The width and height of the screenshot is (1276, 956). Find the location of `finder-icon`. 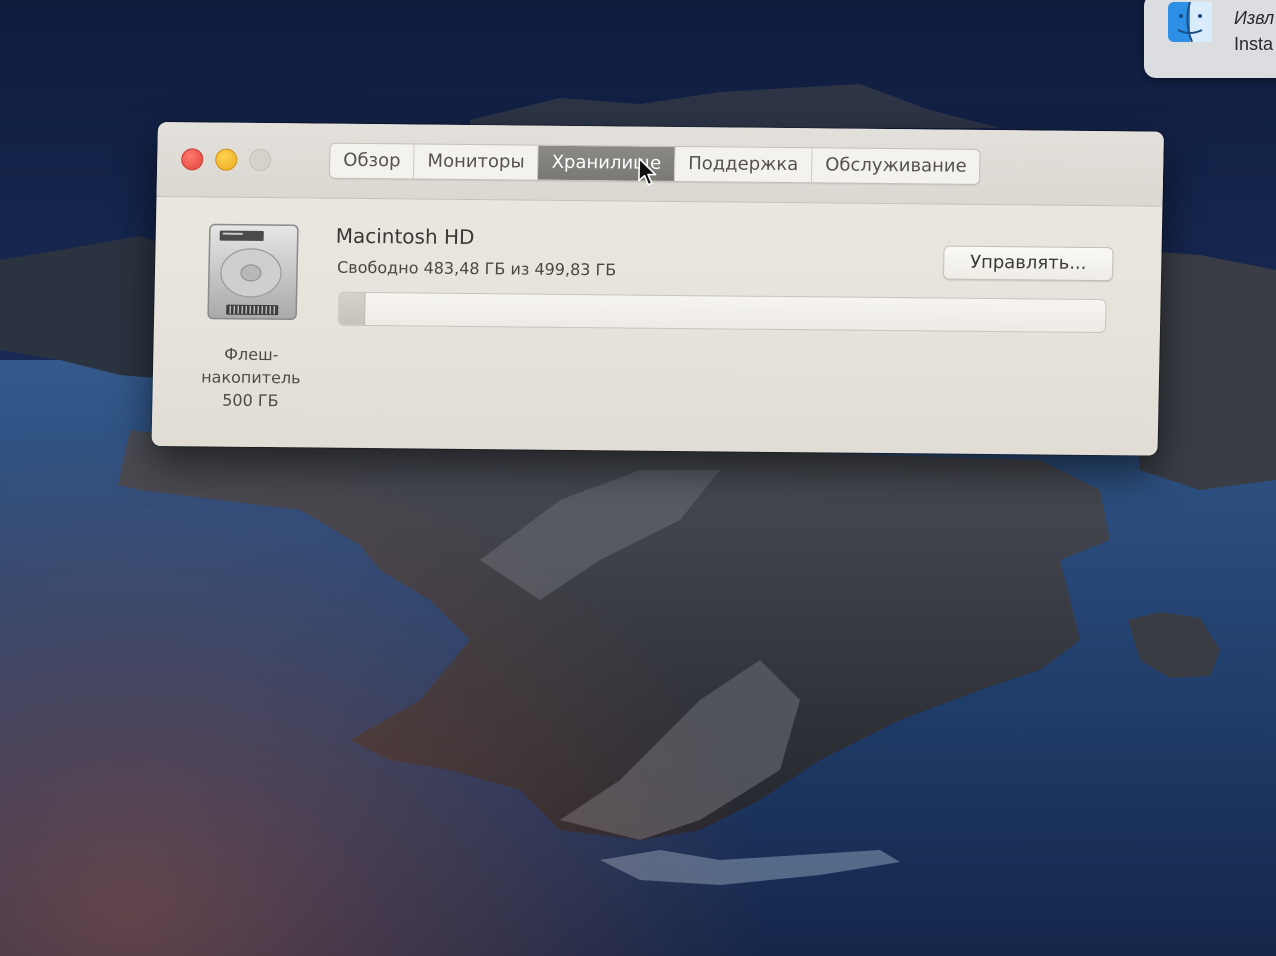

finder-icon is located at coordinates (1190, 22).